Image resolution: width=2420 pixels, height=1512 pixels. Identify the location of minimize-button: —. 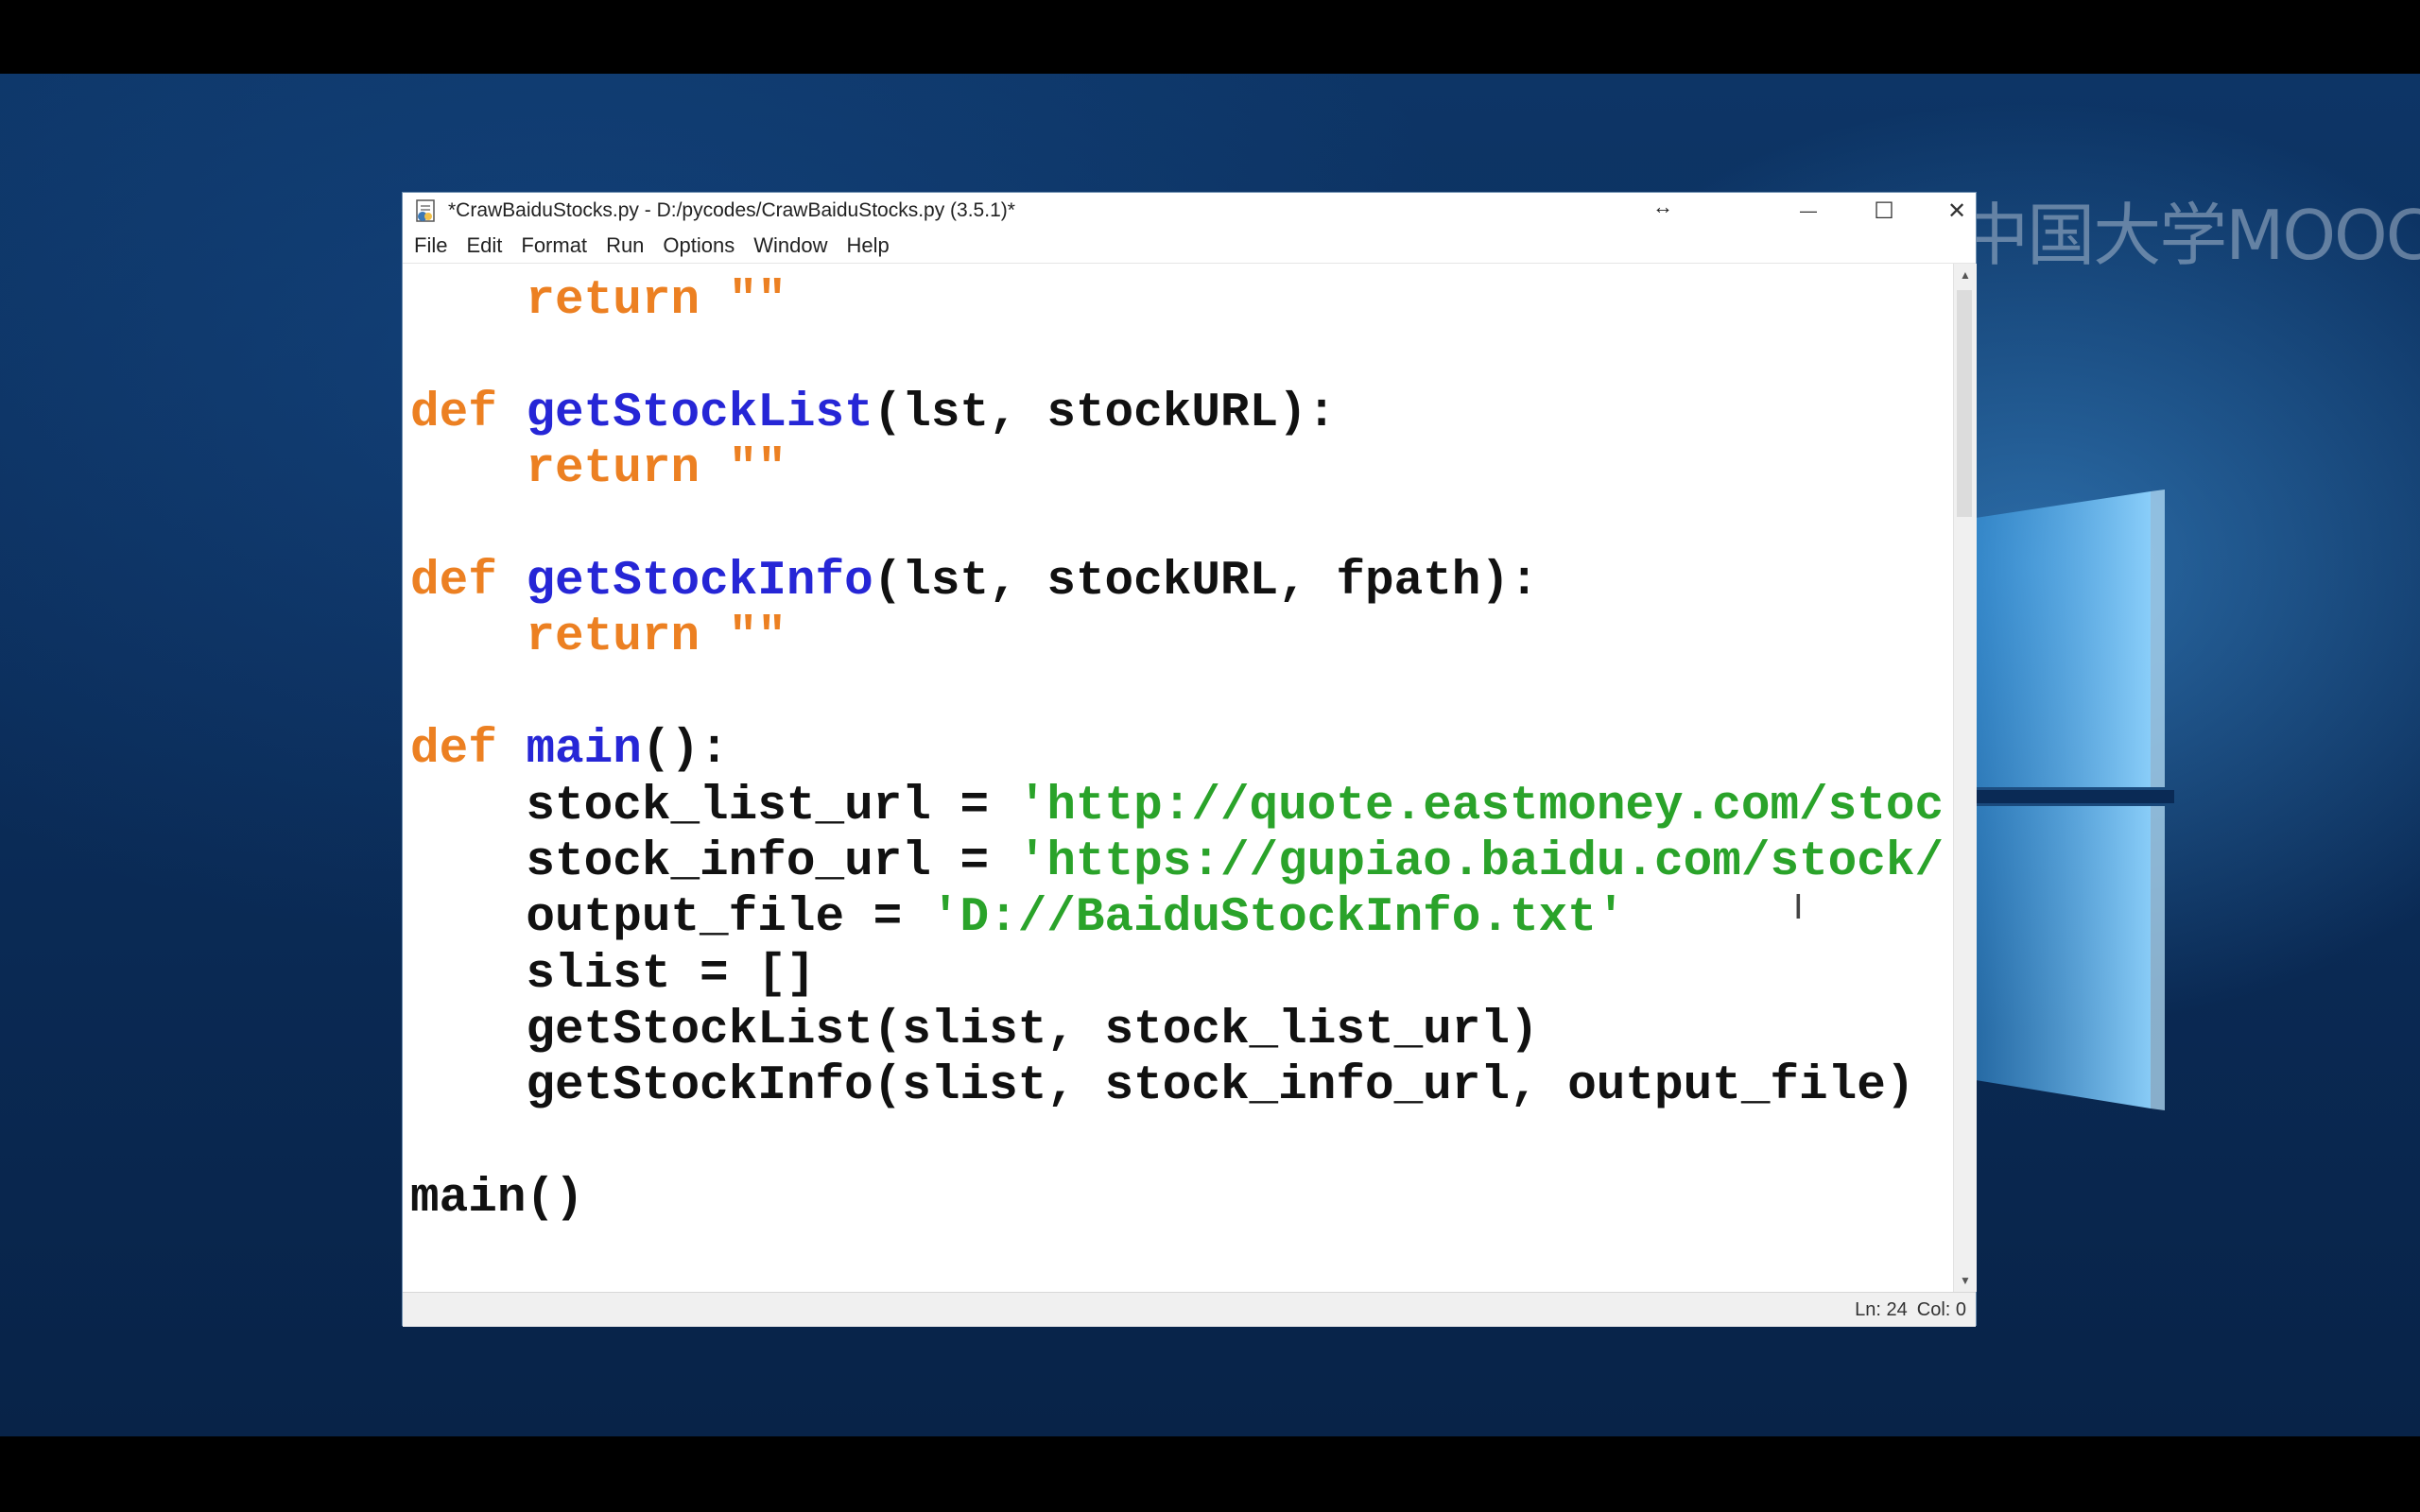
(1808, 211).